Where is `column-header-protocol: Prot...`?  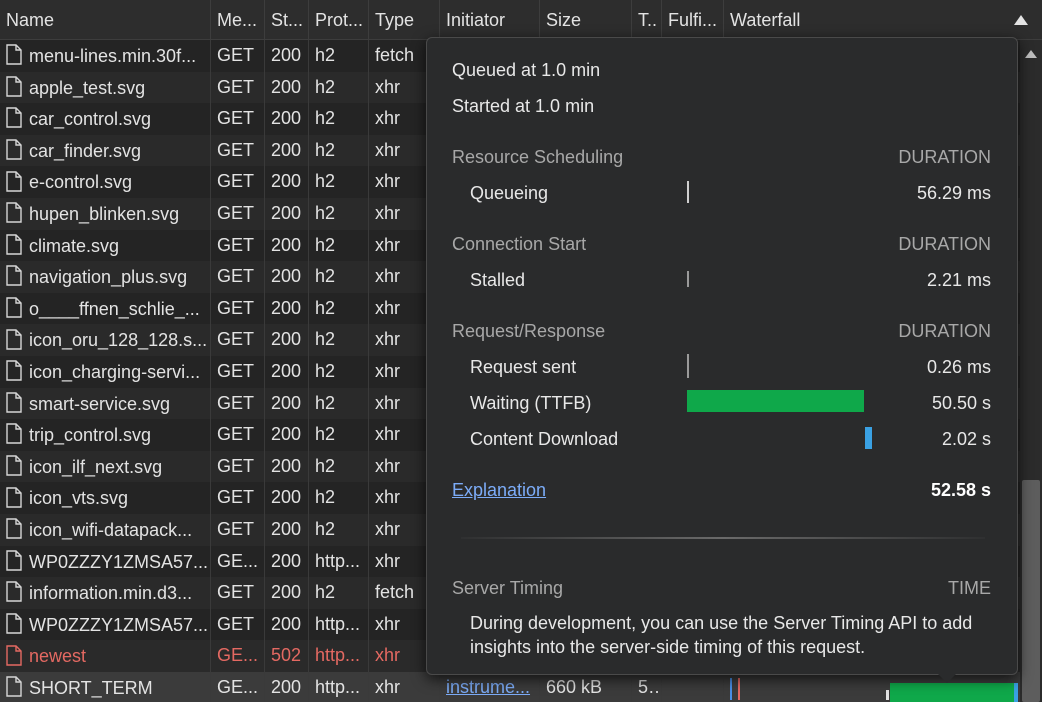
column-header-protocol: Prot... is located at coordinates (339, 20).